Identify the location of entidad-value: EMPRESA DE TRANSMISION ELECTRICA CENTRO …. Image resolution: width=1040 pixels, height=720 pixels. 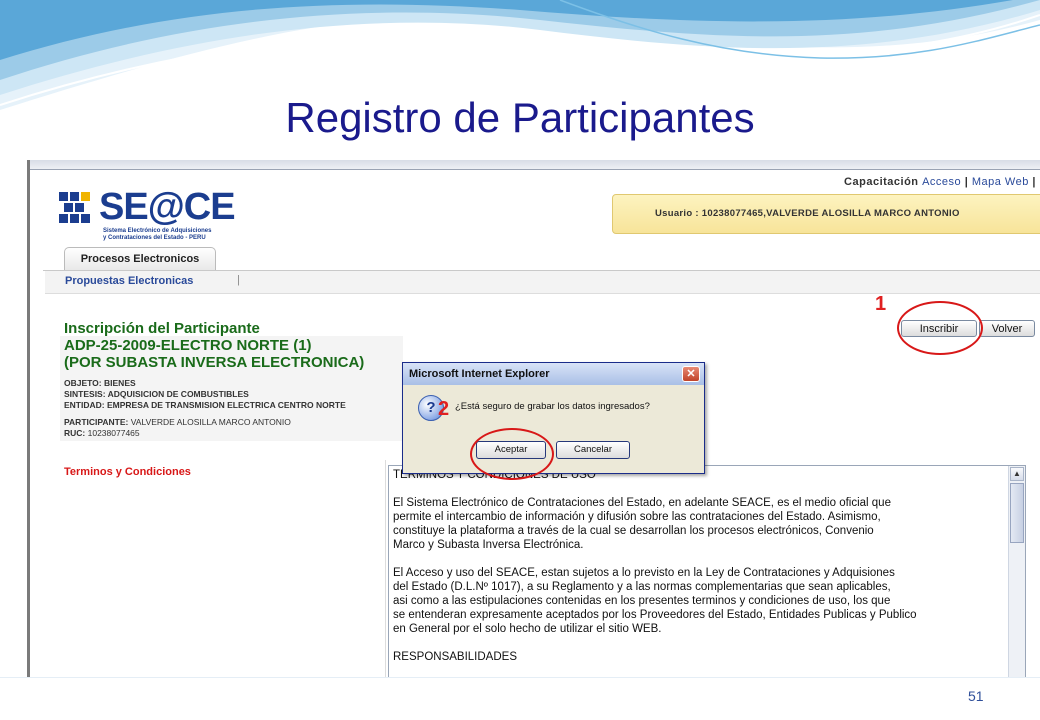
(226, 405).